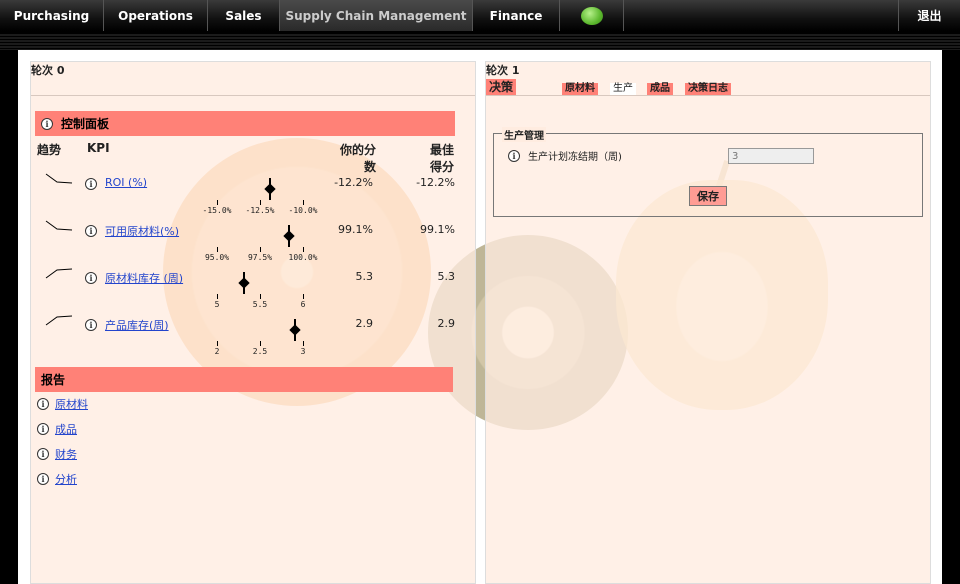  I want to click on gauge-tick-label: -10.0%, so click(303, 210).